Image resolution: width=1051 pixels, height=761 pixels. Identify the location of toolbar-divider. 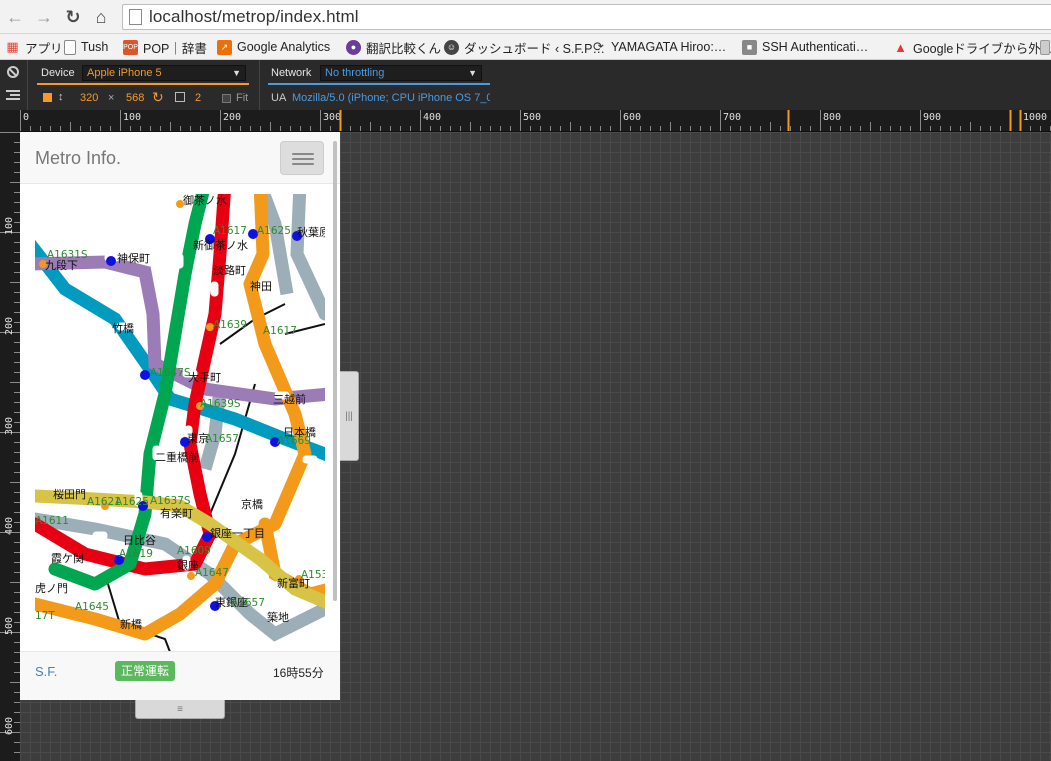
(259, 85).